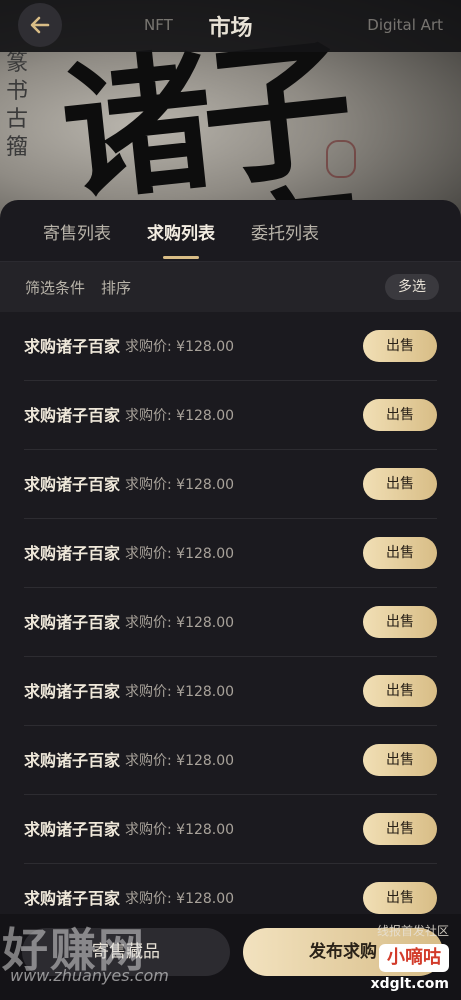 The image size is (461, 1000). What do you see at coordinates (55, 287) in the screenshot?
I see `filter-condition-button: 筛选条件` at bounding box center [55, 287].